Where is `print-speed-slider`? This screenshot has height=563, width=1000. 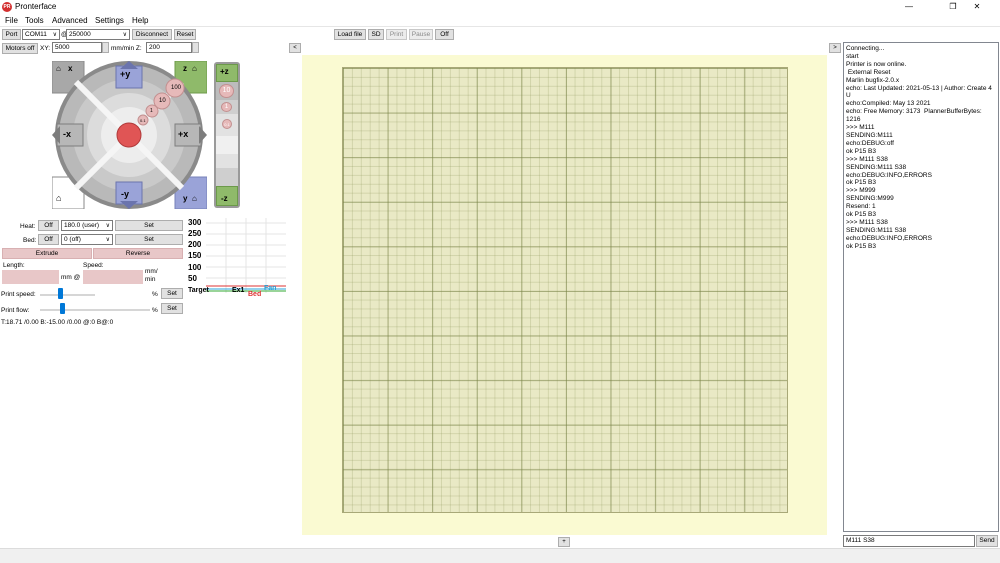
print-speed-slider is located at coordinates (67, 295).